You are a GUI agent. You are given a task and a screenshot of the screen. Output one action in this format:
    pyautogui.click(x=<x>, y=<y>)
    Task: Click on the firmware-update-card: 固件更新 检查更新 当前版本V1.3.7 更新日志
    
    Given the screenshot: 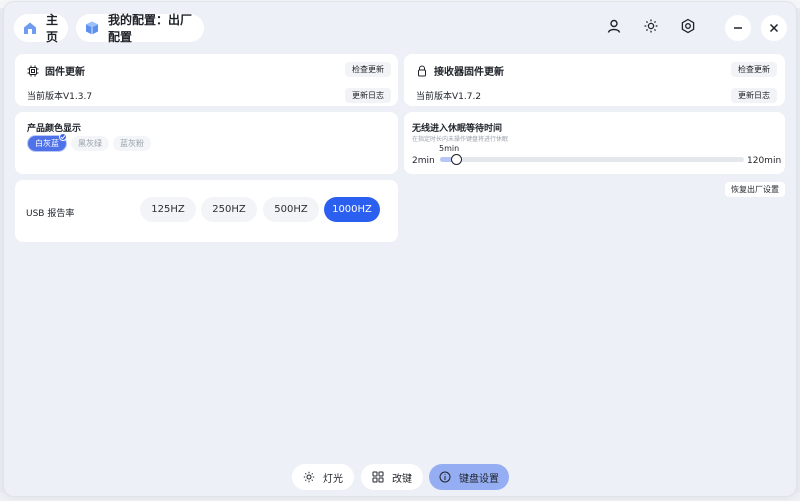 What is the action you would take?
    pyautogui.click(x=206, y=80)
    